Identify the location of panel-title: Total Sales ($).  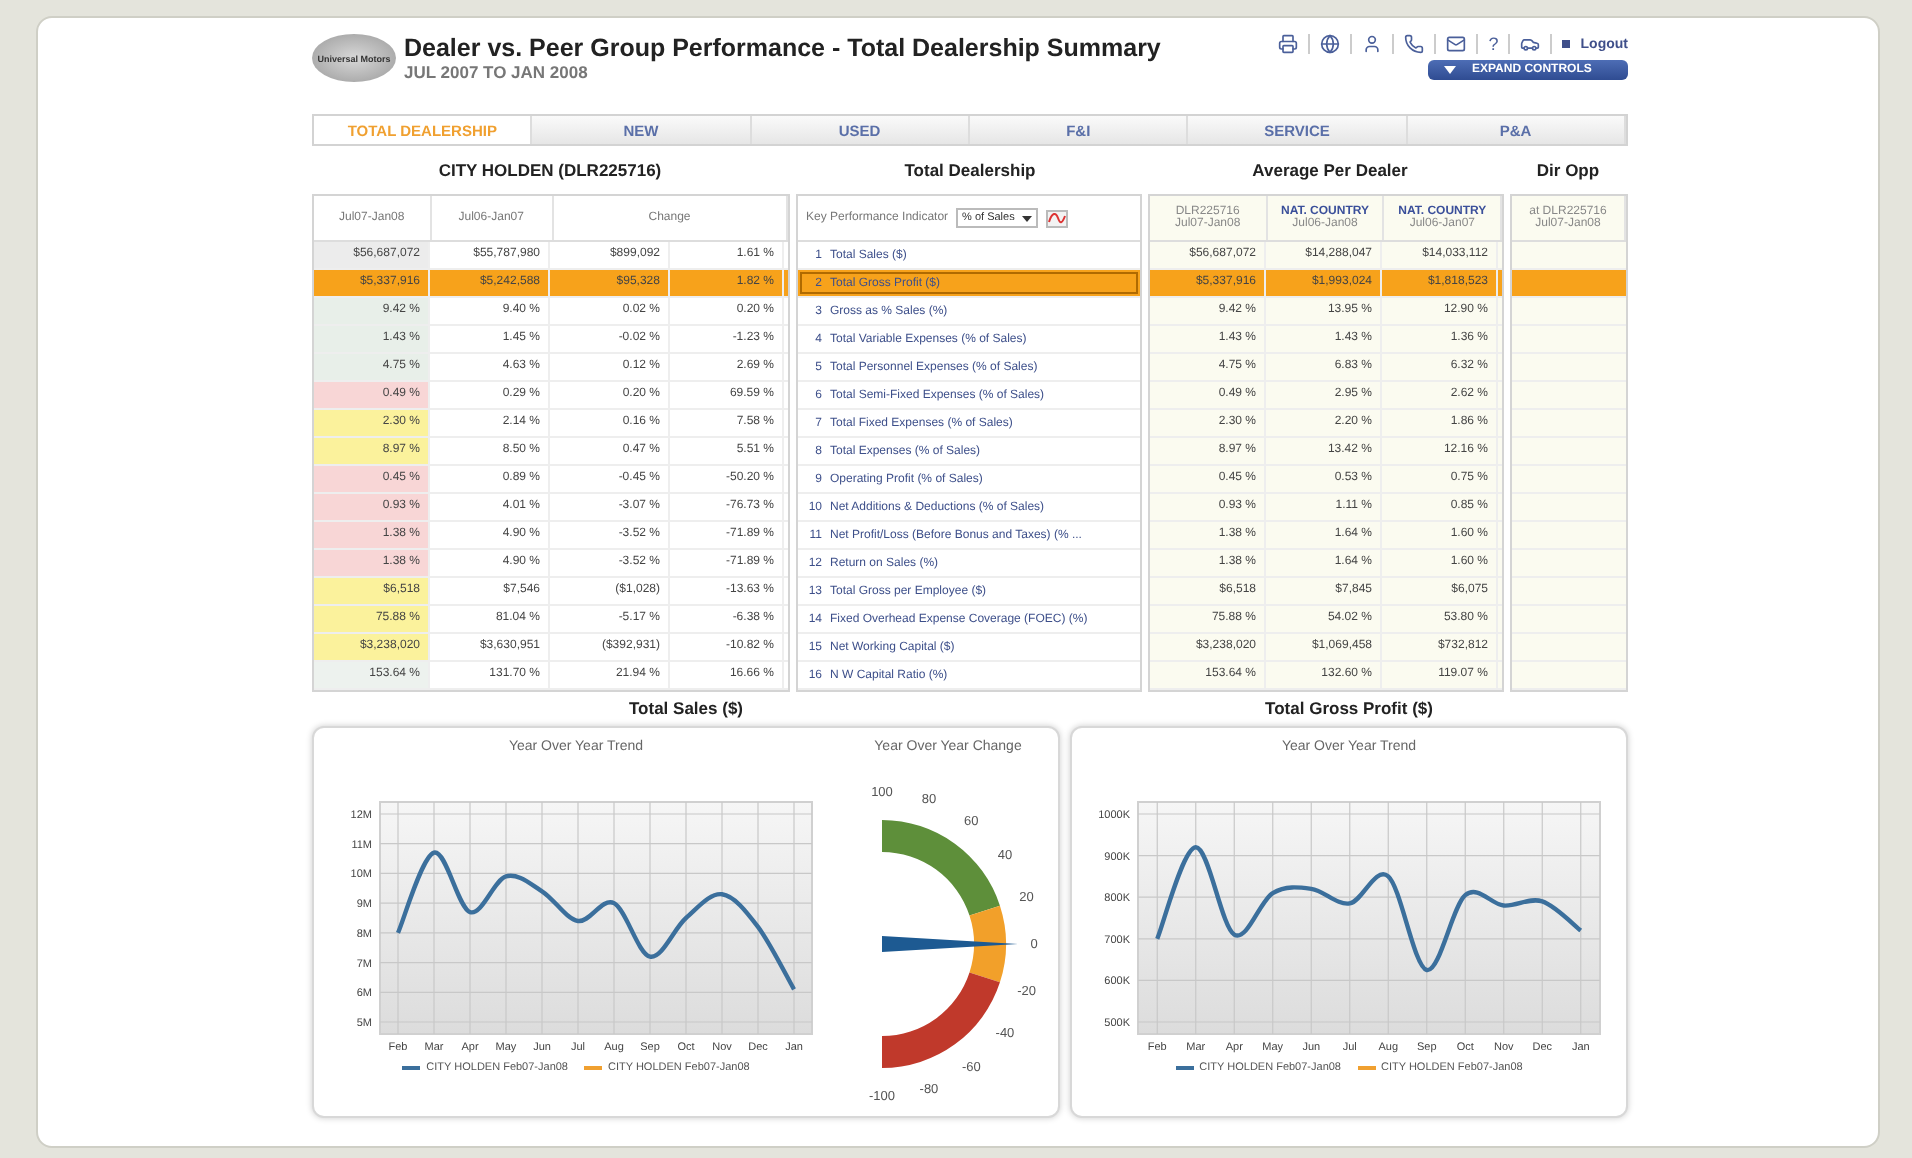
(686, 710).